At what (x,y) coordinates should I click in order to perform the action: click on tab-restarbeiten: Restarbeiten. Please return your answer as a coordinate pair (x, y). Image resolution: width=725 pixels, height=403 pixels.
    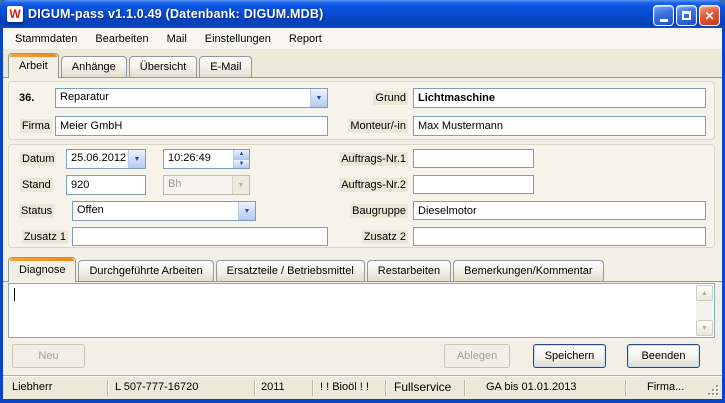
    Looking at the image, I should click on (409, 270).